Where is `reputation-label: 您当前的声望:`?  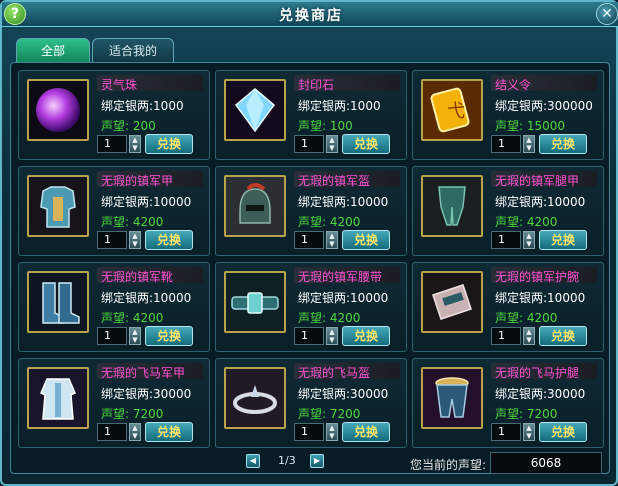 reputation-label: 您当前的声望: is located at coordinates (448, 465).